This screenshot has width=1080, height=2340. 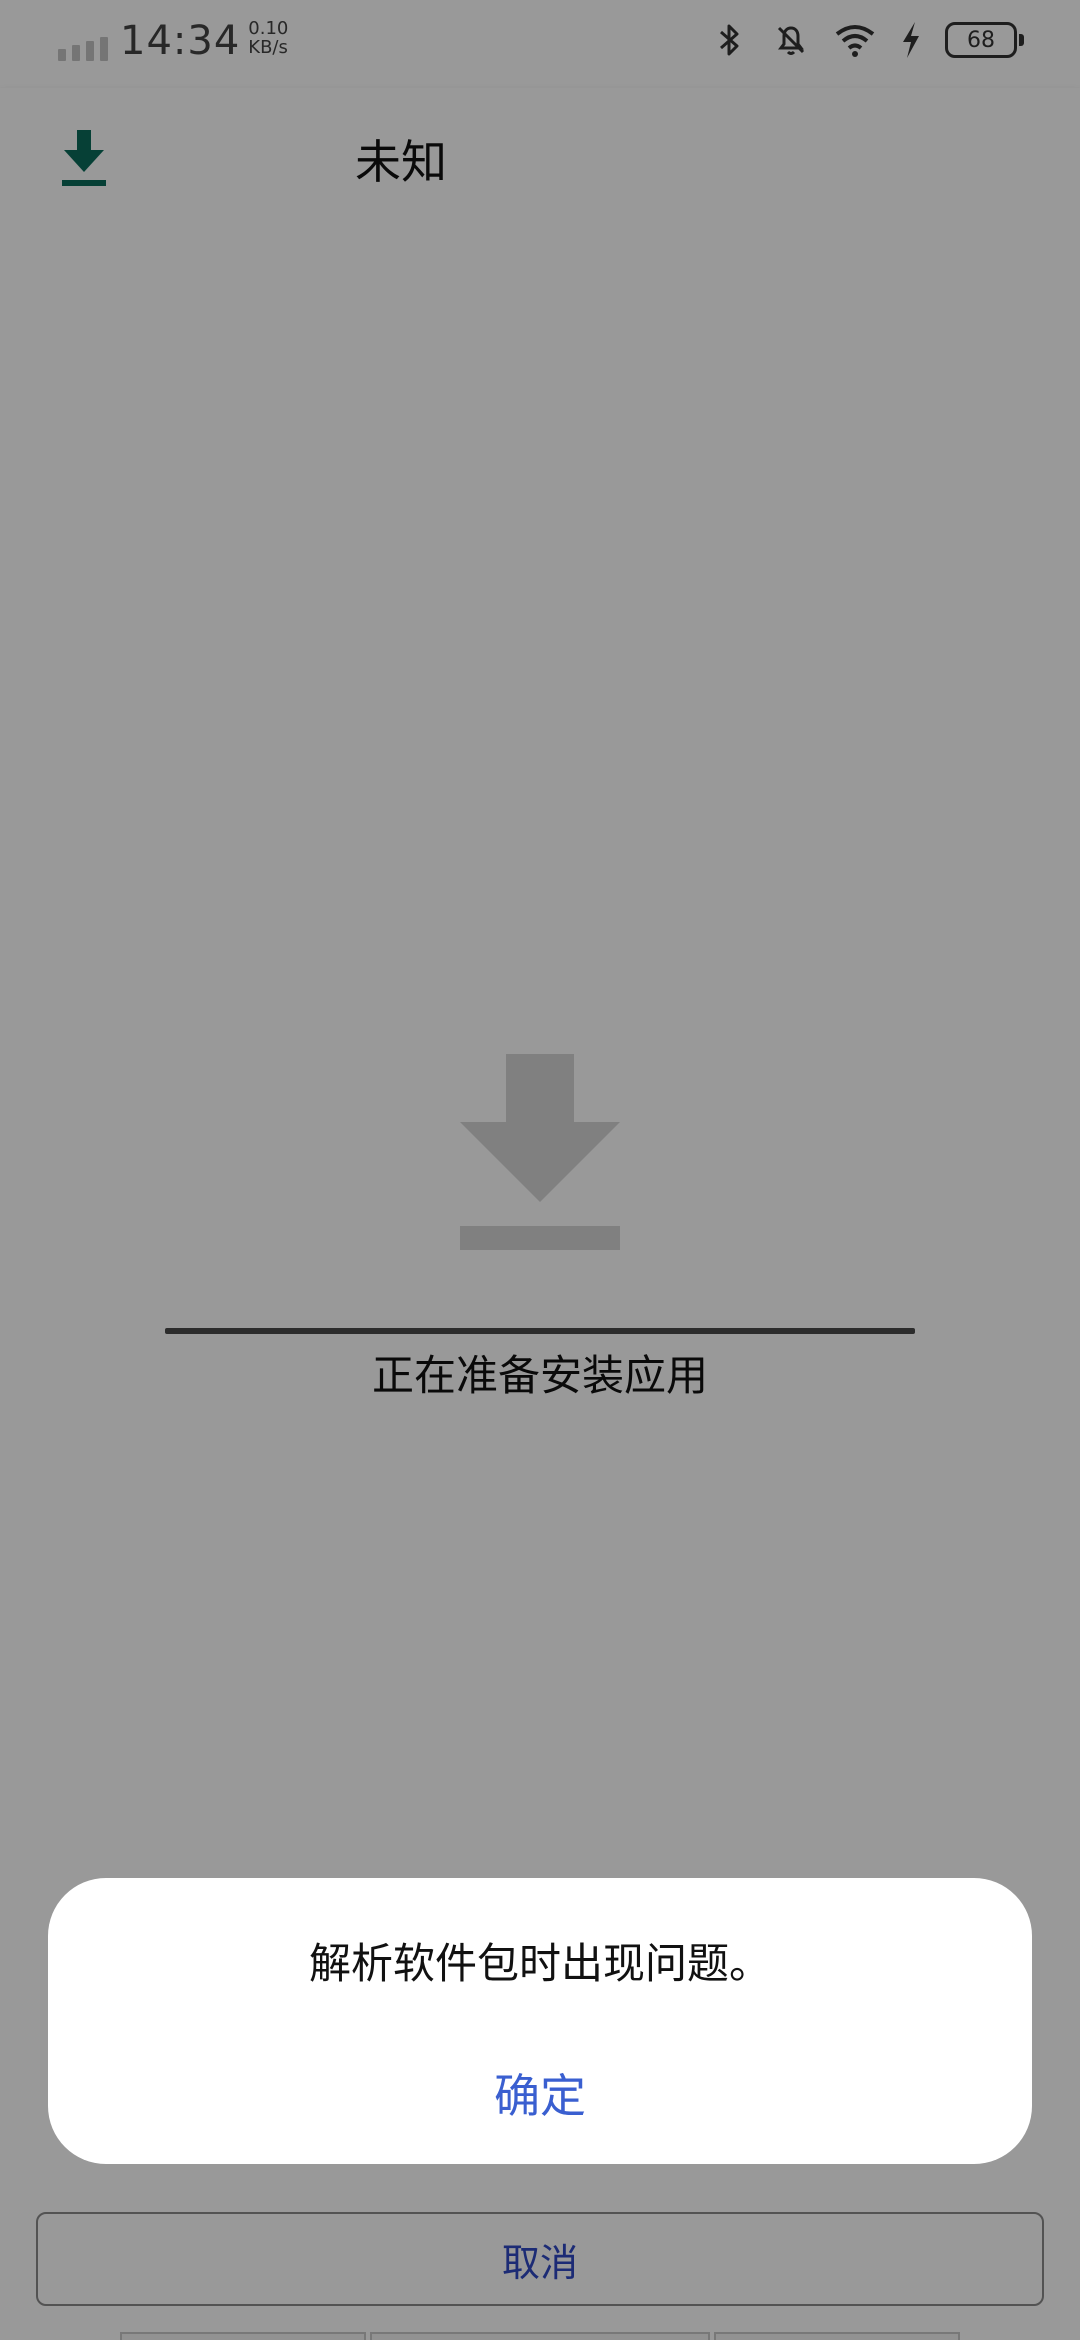 I want to click on dialog-message: 解析软件包时出现问题。, so click(x=539, y=1963).